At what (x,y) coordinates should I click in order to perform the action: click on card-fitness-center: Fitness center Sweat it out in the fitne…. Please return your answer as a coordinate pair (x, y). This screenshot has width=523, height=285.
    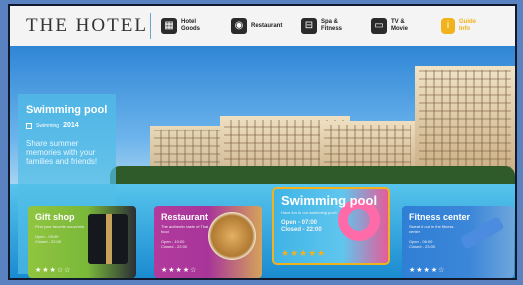
    Looking at the image, I should click on (458, 242).